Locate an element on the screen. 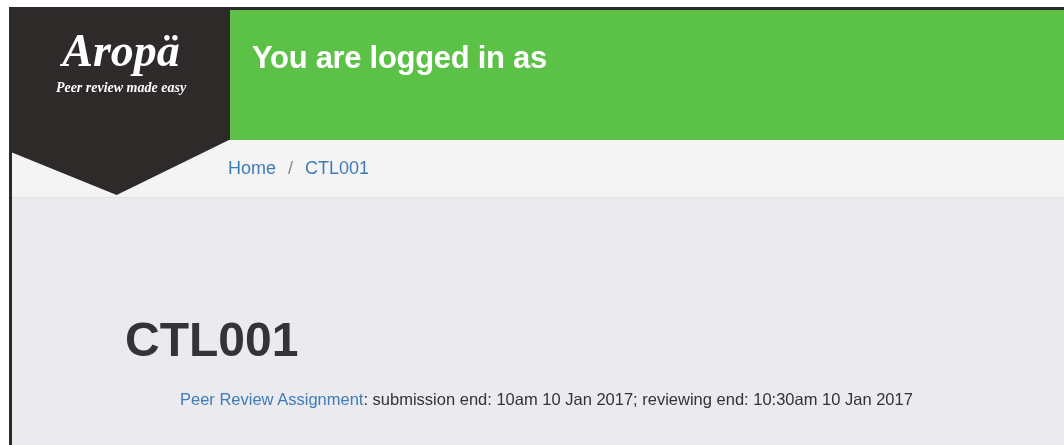  breadcrumb-link: CTL001 is located at coordinates (337, 168).